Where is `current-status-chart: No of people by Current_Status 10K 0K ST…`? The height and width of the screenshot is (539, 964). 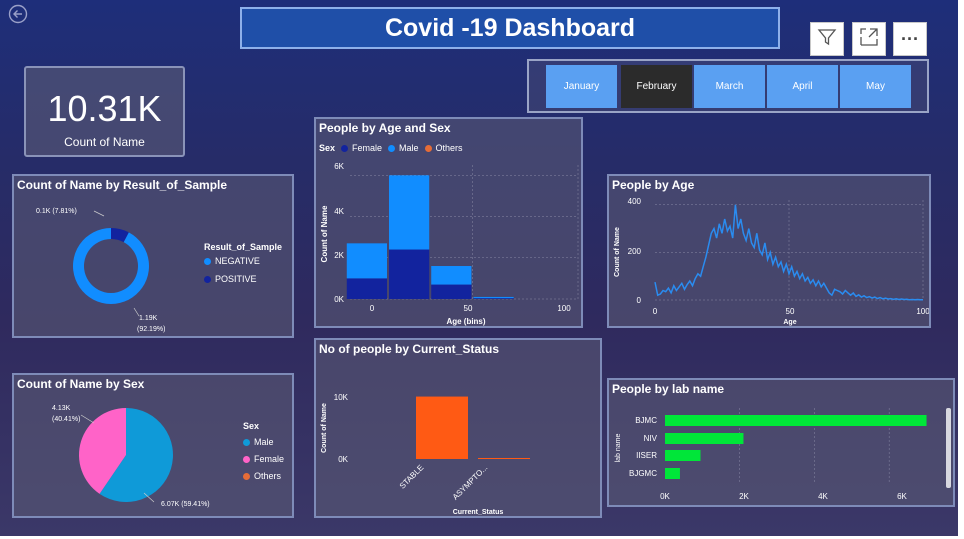 current-status-chart: No of people by Current_Status 10K 0K ST… is located at coordinates (458, 428).